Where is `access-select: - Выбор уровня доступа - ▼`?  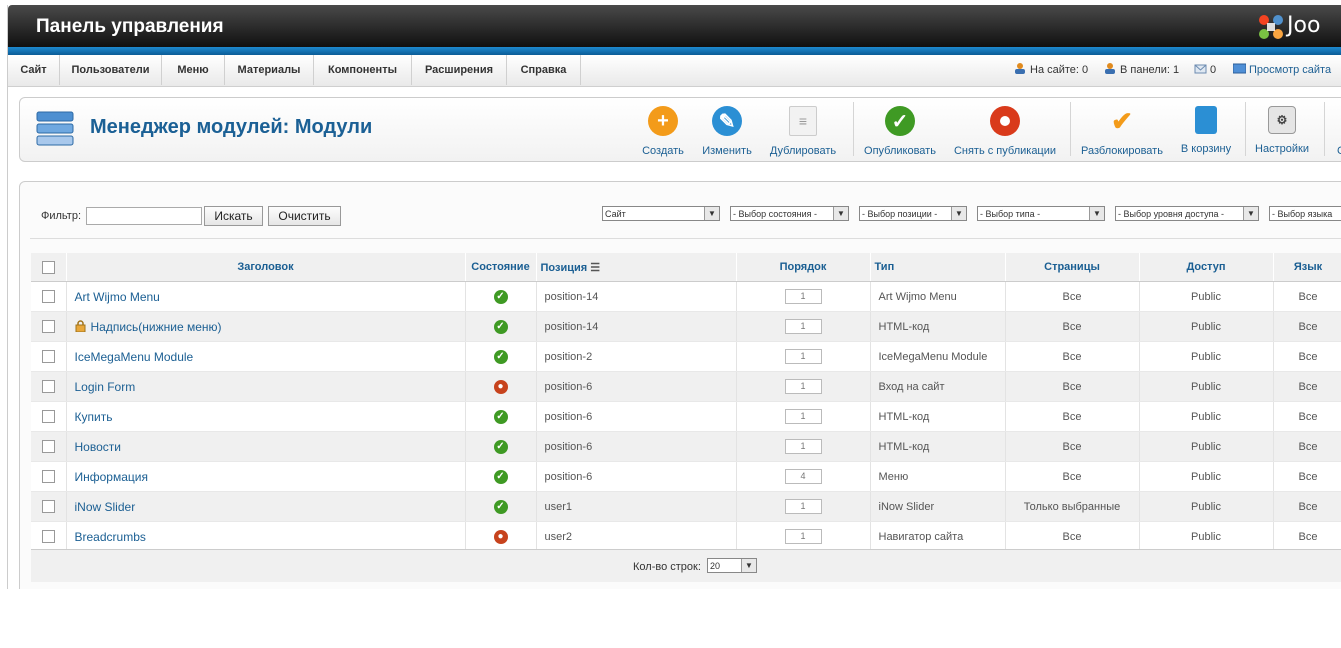
access-select: - Выбор уровня доступа - ▼ is located at coordinates (1187, 213).